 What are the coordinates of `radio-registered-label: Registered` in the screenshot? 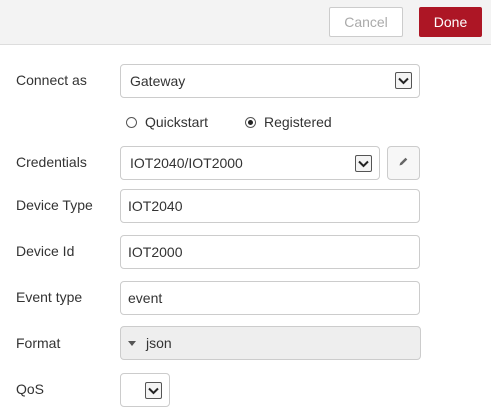 It's located at (298, 122).